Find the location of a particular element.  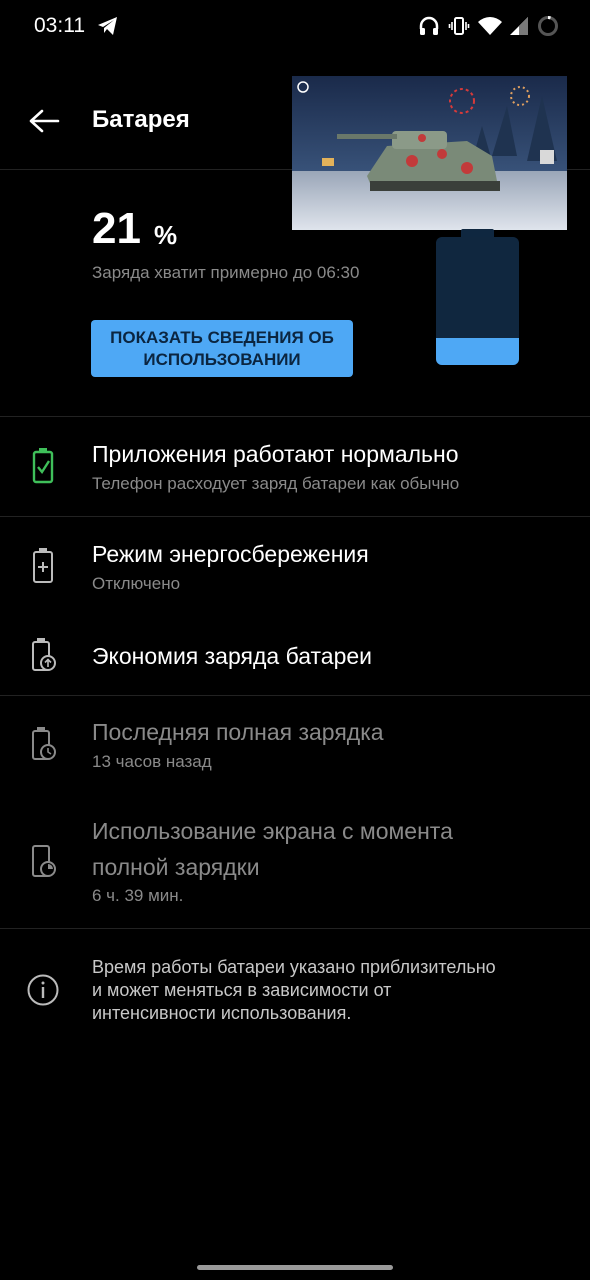

list-item-last-charge is located at coordinates (295, 746).